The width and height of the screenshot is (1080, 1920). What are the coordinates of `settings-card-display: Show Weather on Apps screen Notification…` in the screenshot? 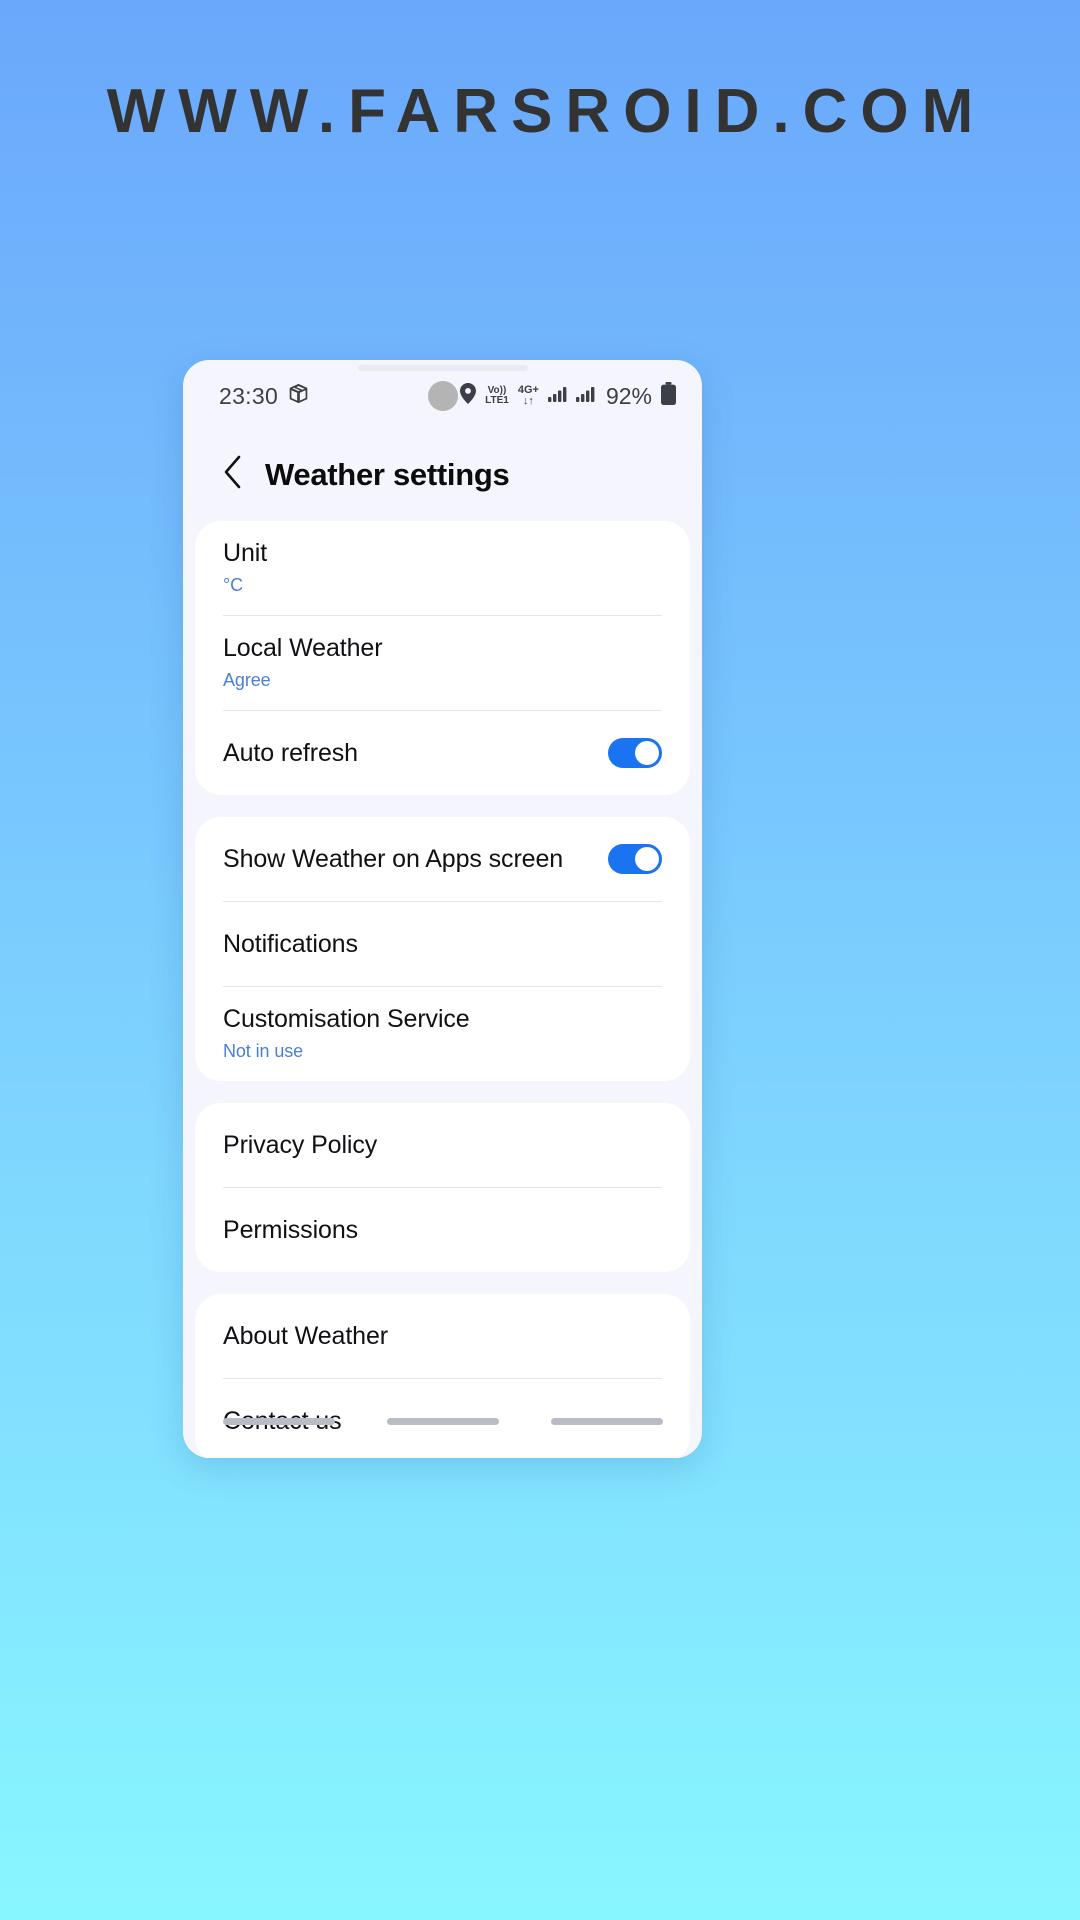 It's located at (442, 949).